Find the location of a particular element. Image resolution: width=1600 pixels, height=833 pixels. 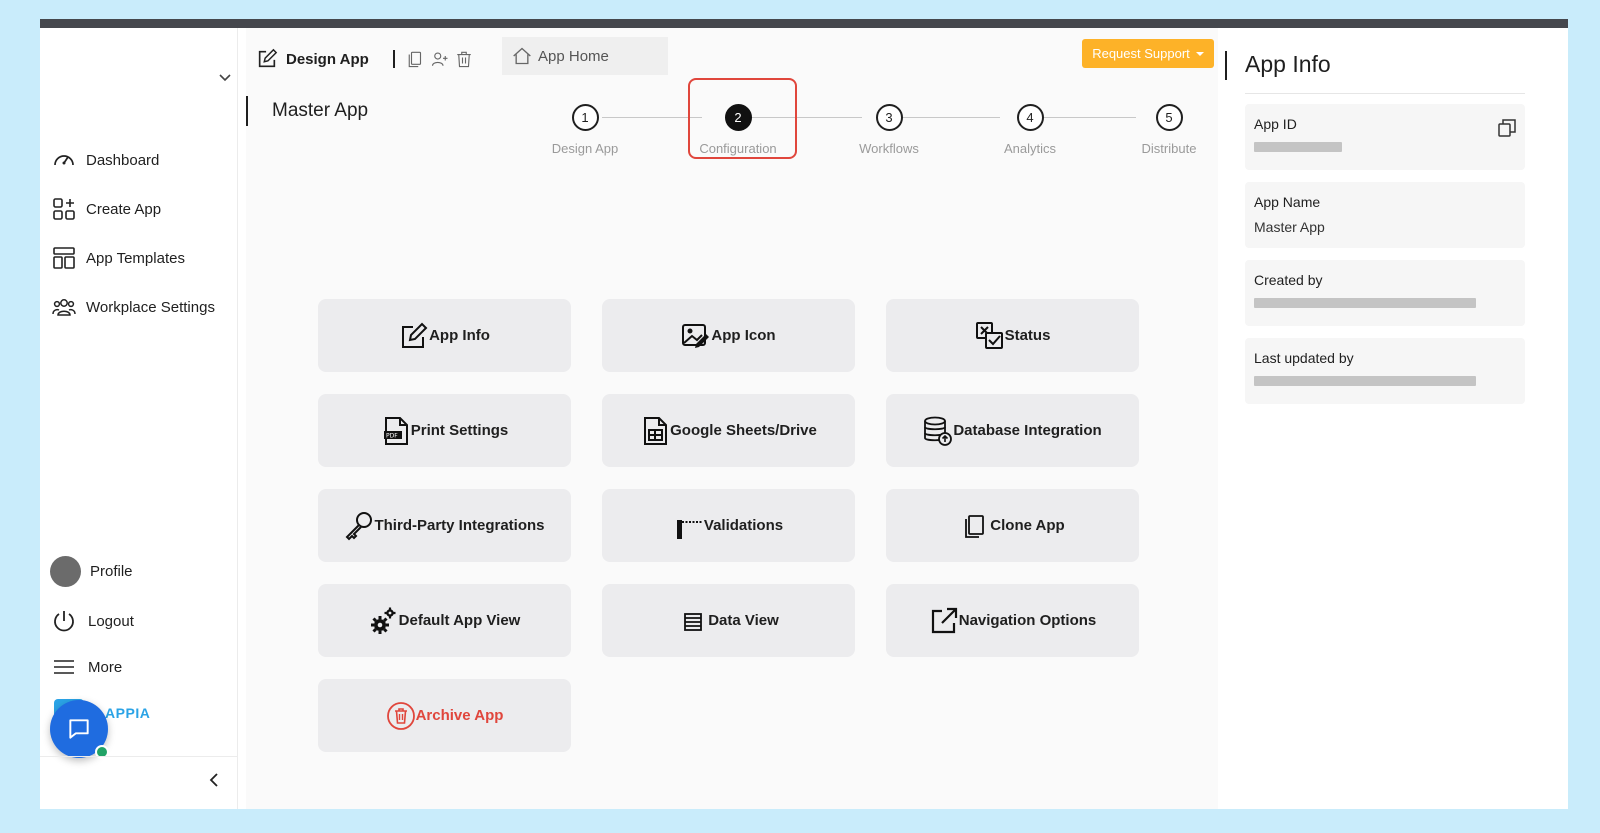

sidebar-item-profile: Profile is located at coordinates (92, 571).